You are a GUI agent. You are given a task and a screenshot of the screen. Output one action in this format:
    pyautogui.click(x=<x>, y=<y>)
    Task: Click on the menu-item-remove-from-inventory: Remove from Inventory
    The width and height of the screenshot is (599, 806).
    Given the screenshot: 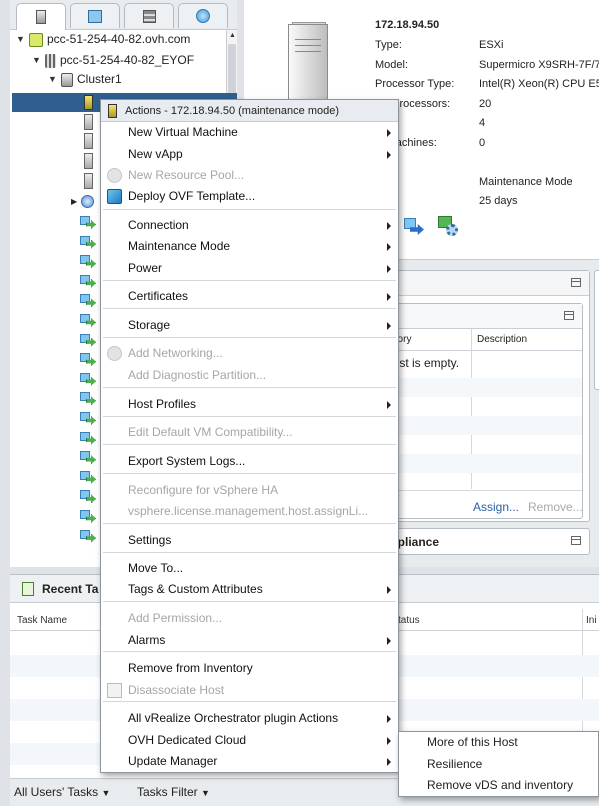 What is the action you would take?
    pyautogui.click(x=249, y=668)
    